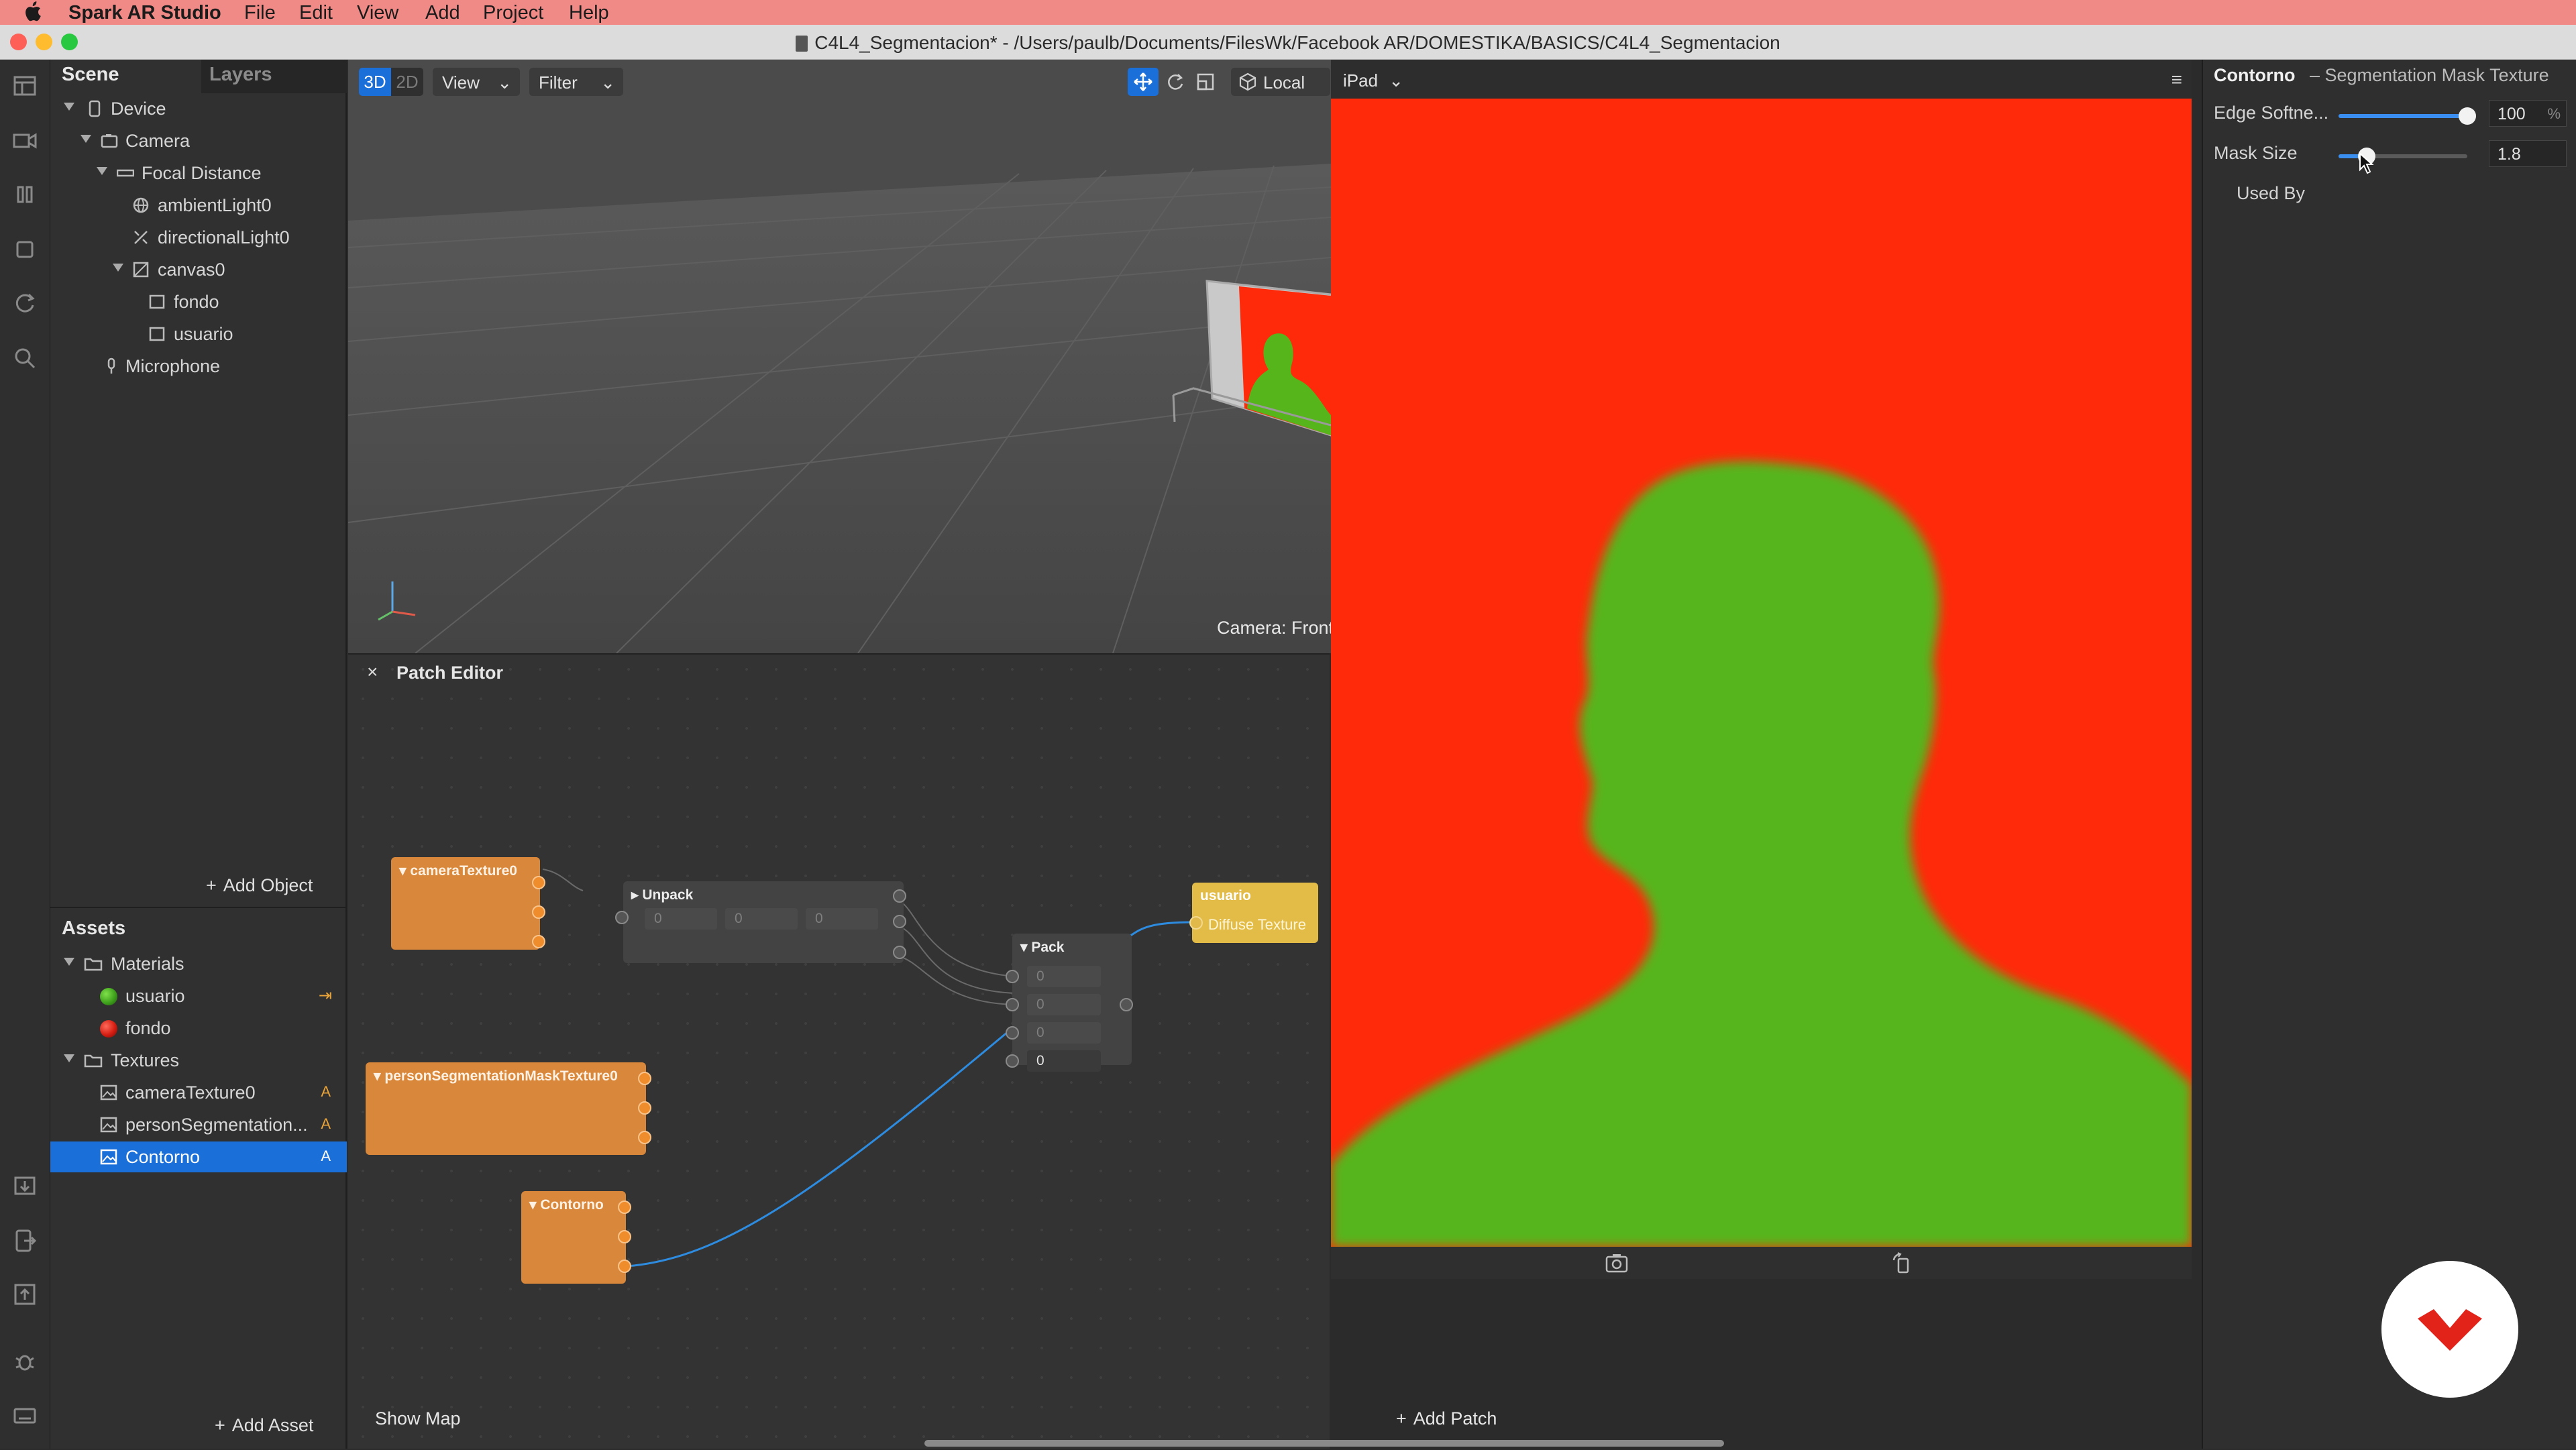 The image size is (2576, 1450). Describe the element at coordinates (25, 194) in the screenshot. I see `pause-icon` at that location.